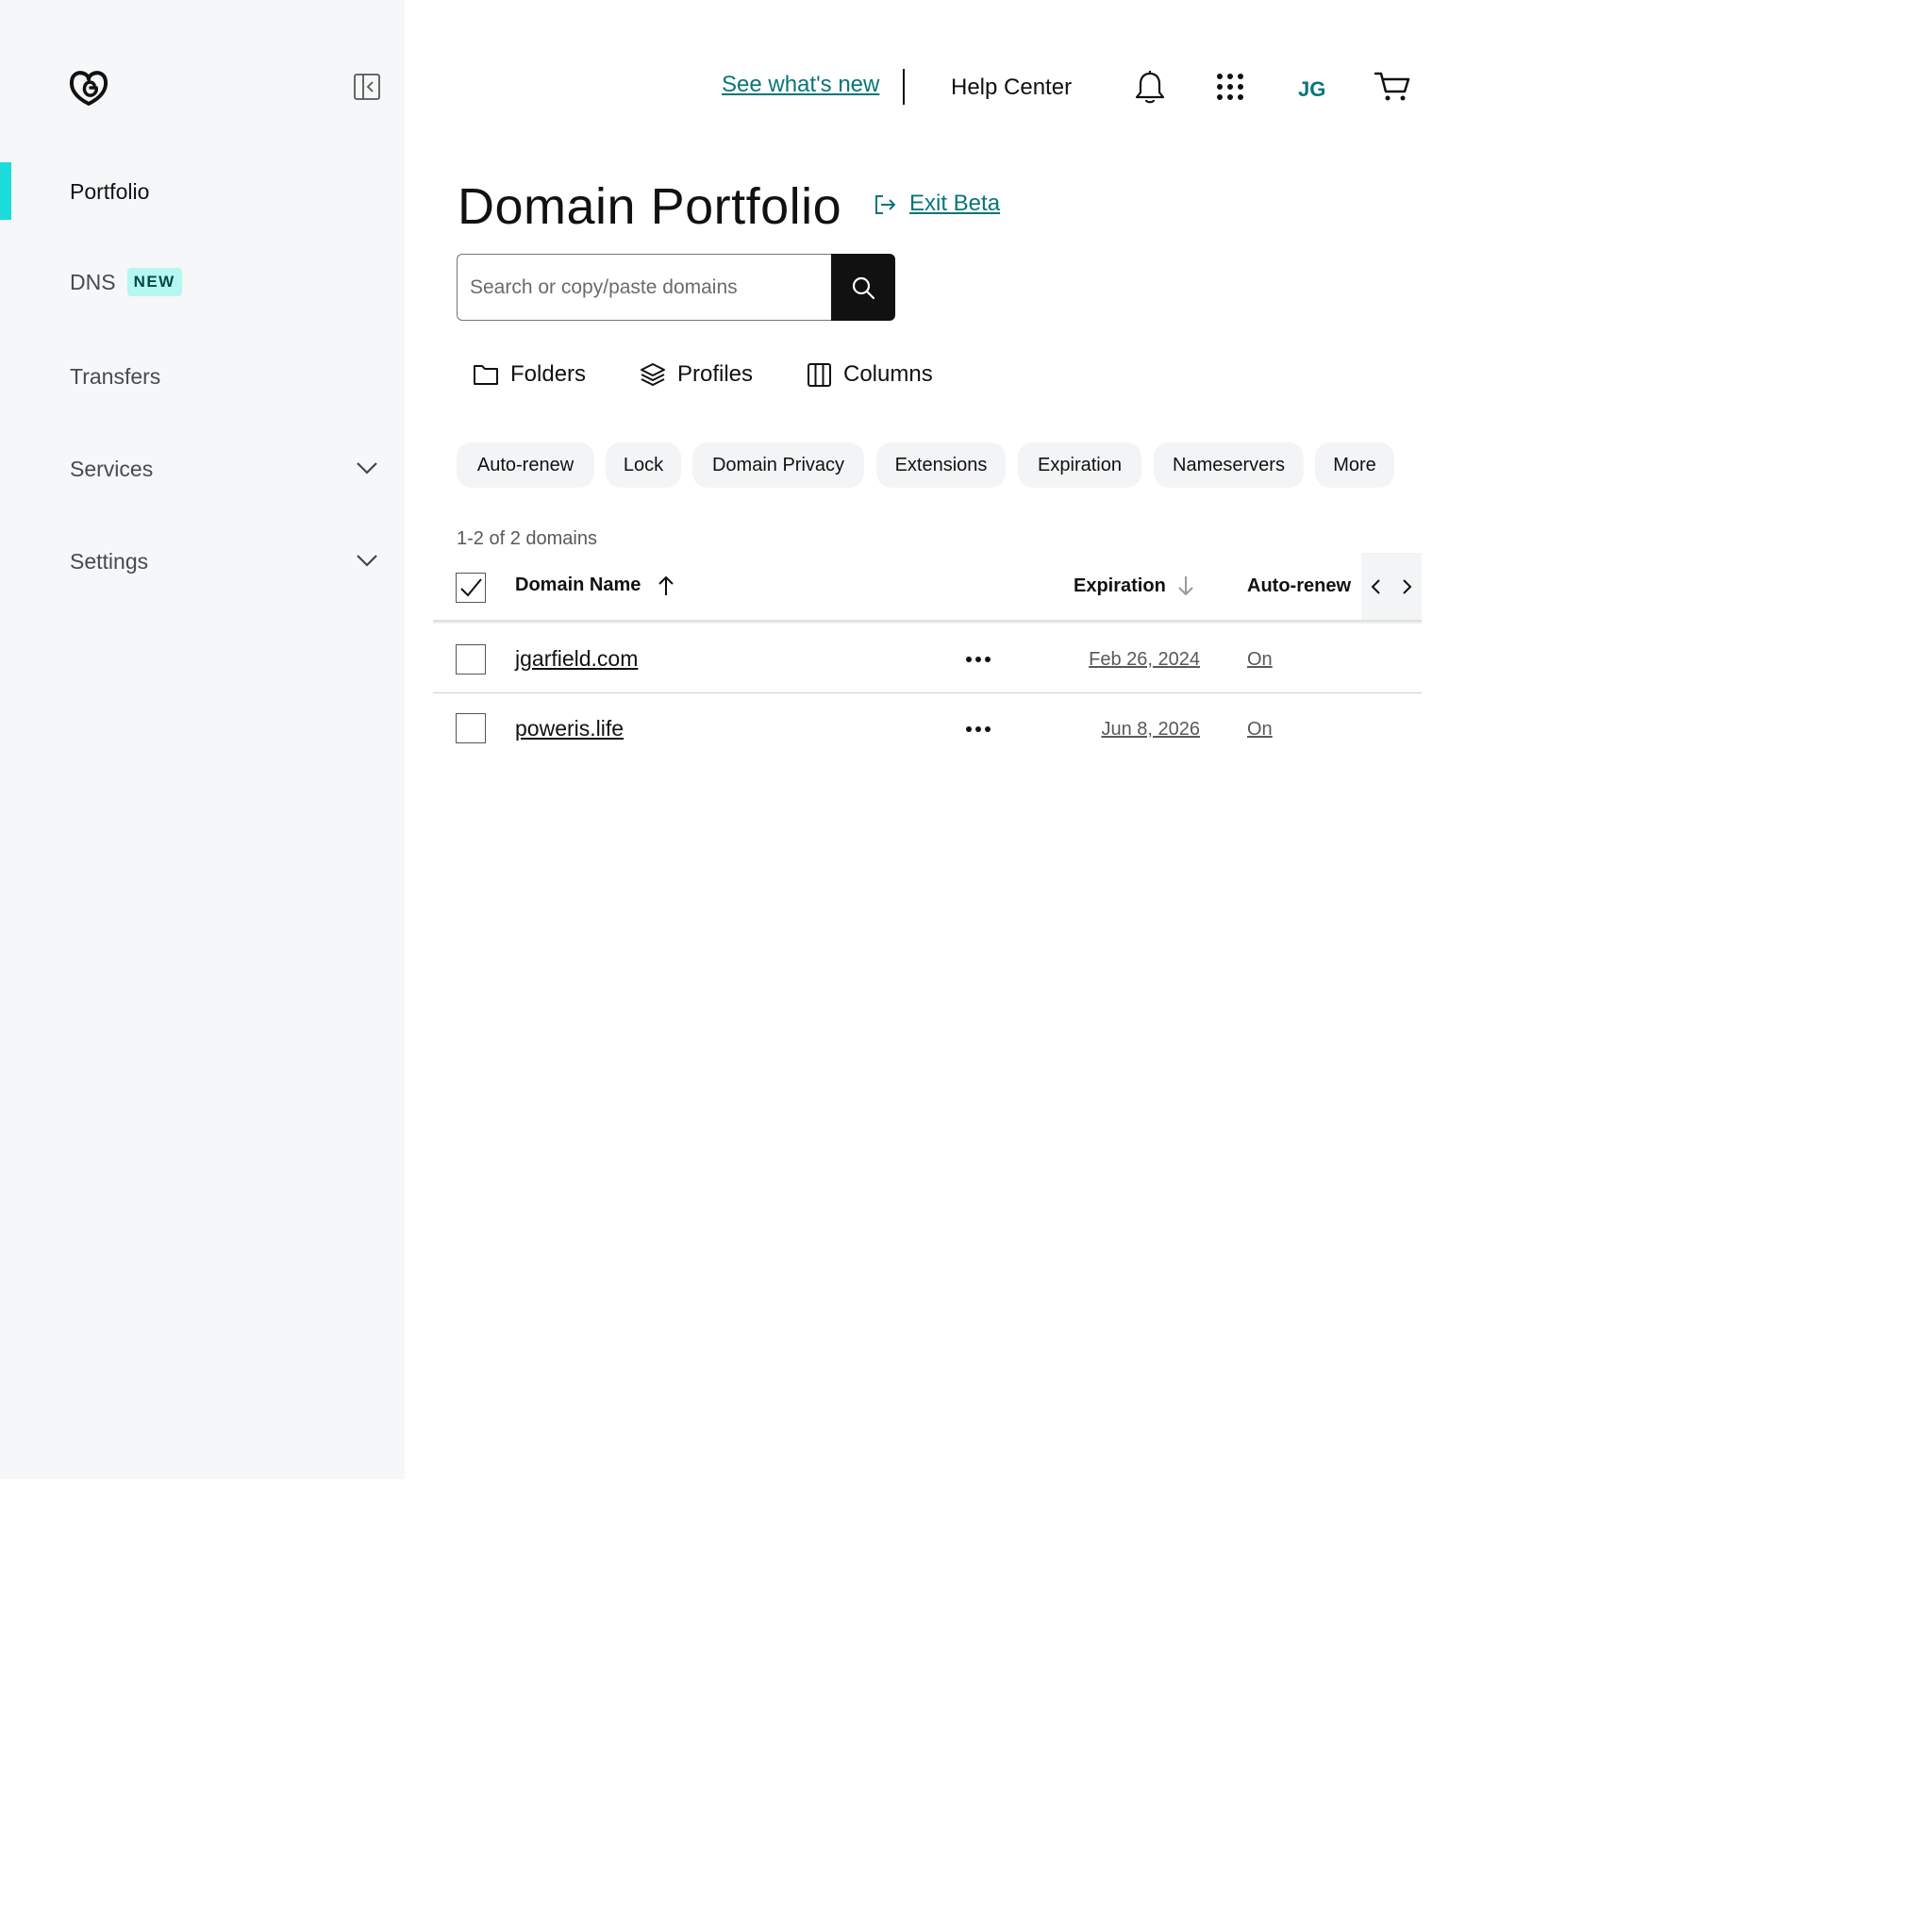 The height and width of the screenshot is (1932, 1932). What do you see at coordinates (715, 374) in the screenshot?
I see `profiles-label: Profiles` at bounding box center [715, 374].